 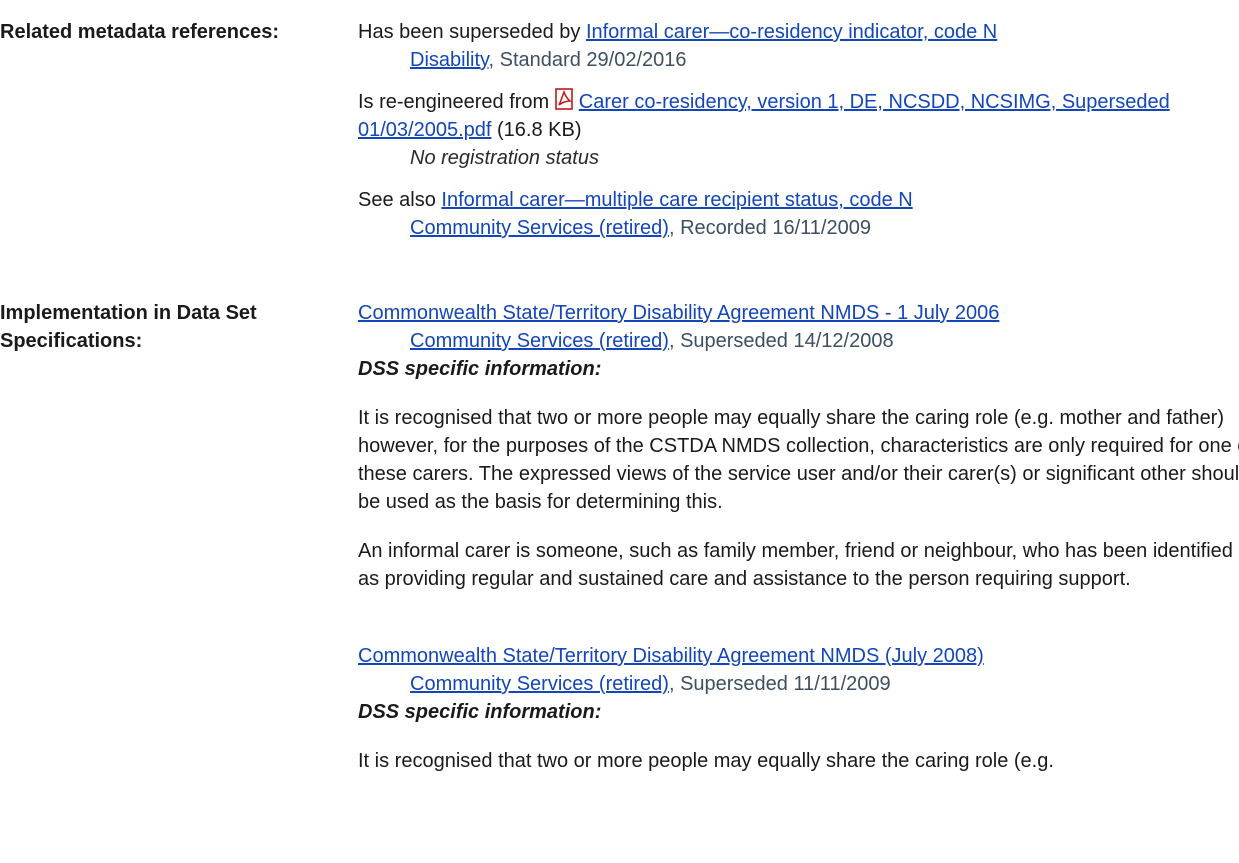 I want to click on related-metadata-label: Related metadata references:, so click(x=150, y=32).